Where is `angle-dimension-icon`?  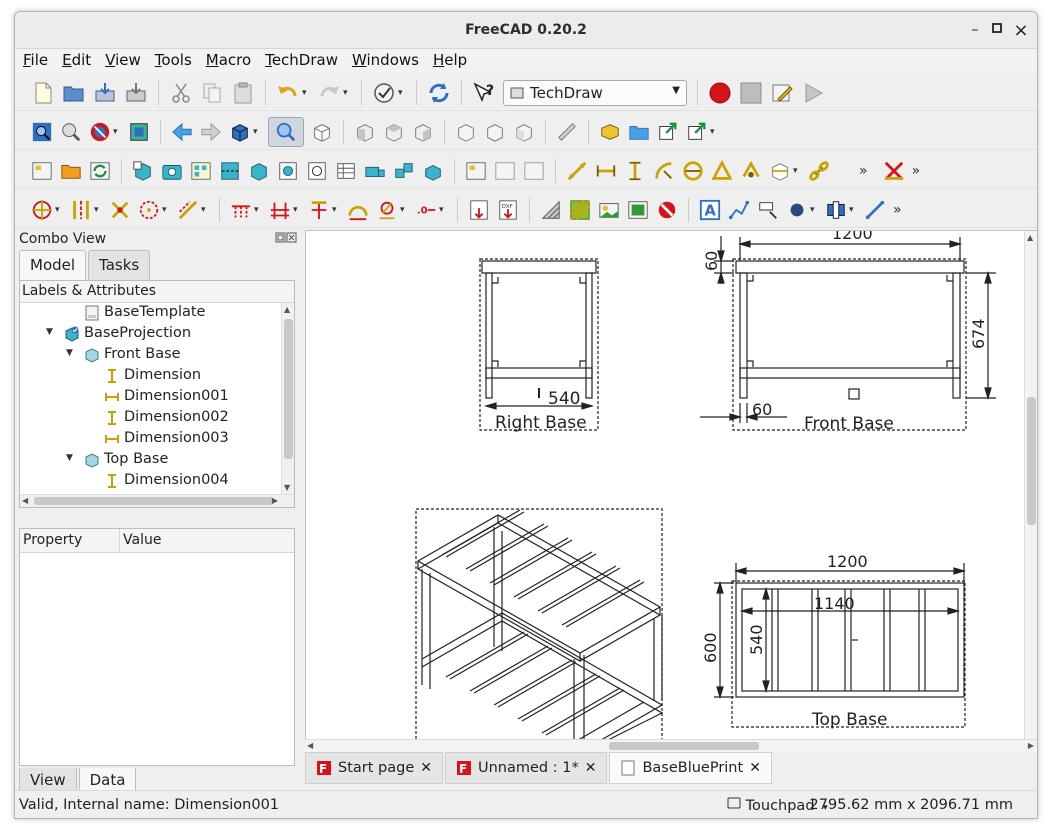 angle-dimension-icon is located at coordinates (722, 171).